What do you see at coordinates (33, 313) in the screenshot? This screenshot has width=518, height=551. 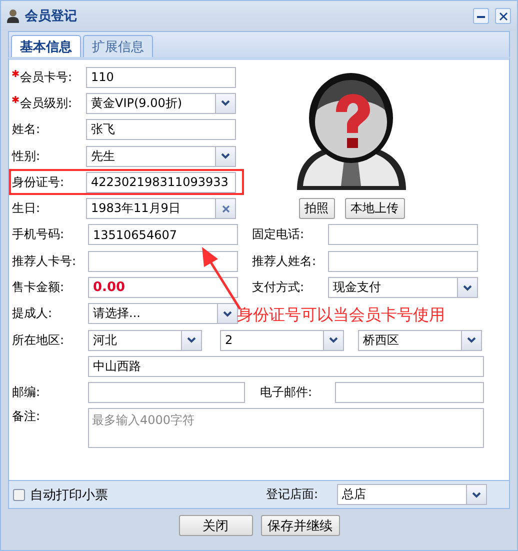 I see `field-label: 提成人:` at bounding box center [33, 313].